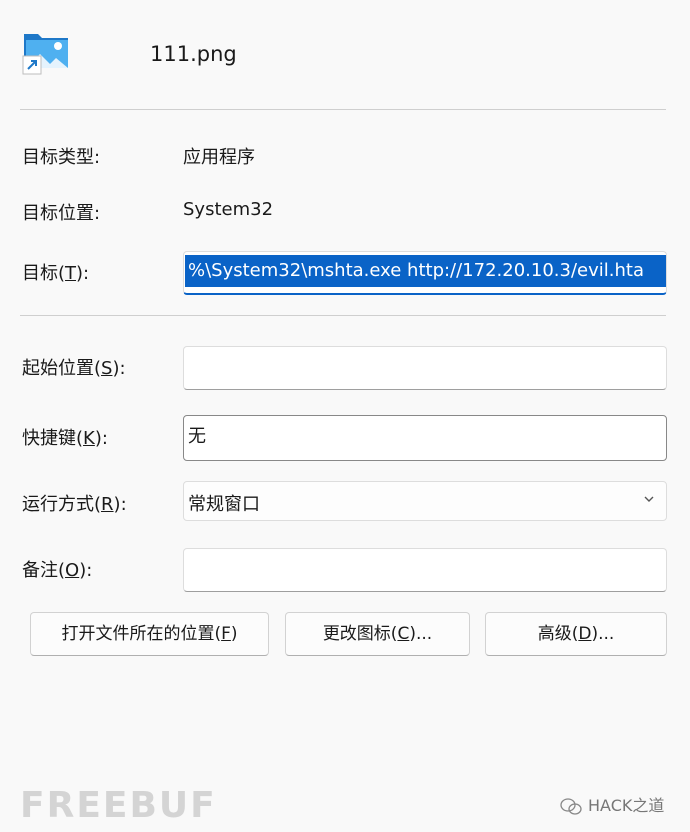  I want to click on target-type-value: 应用程序, so click(219, 157).